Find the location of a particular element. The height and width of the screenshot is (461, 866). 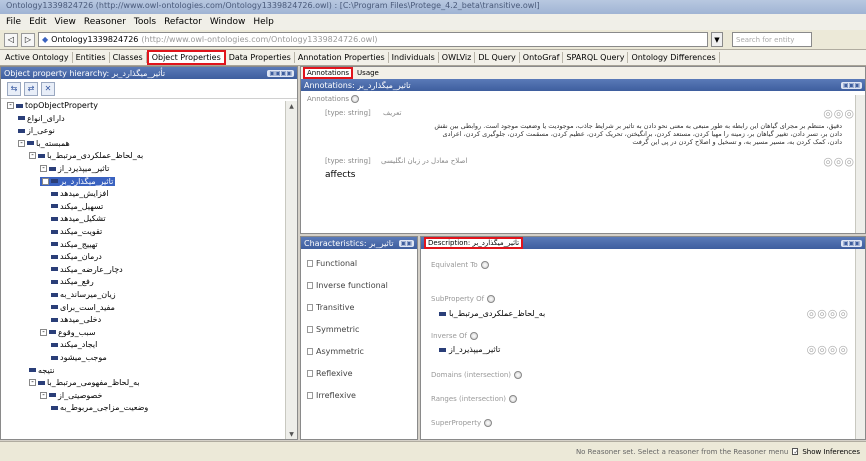

menu-help: Help is located at coordinates (263, 22).